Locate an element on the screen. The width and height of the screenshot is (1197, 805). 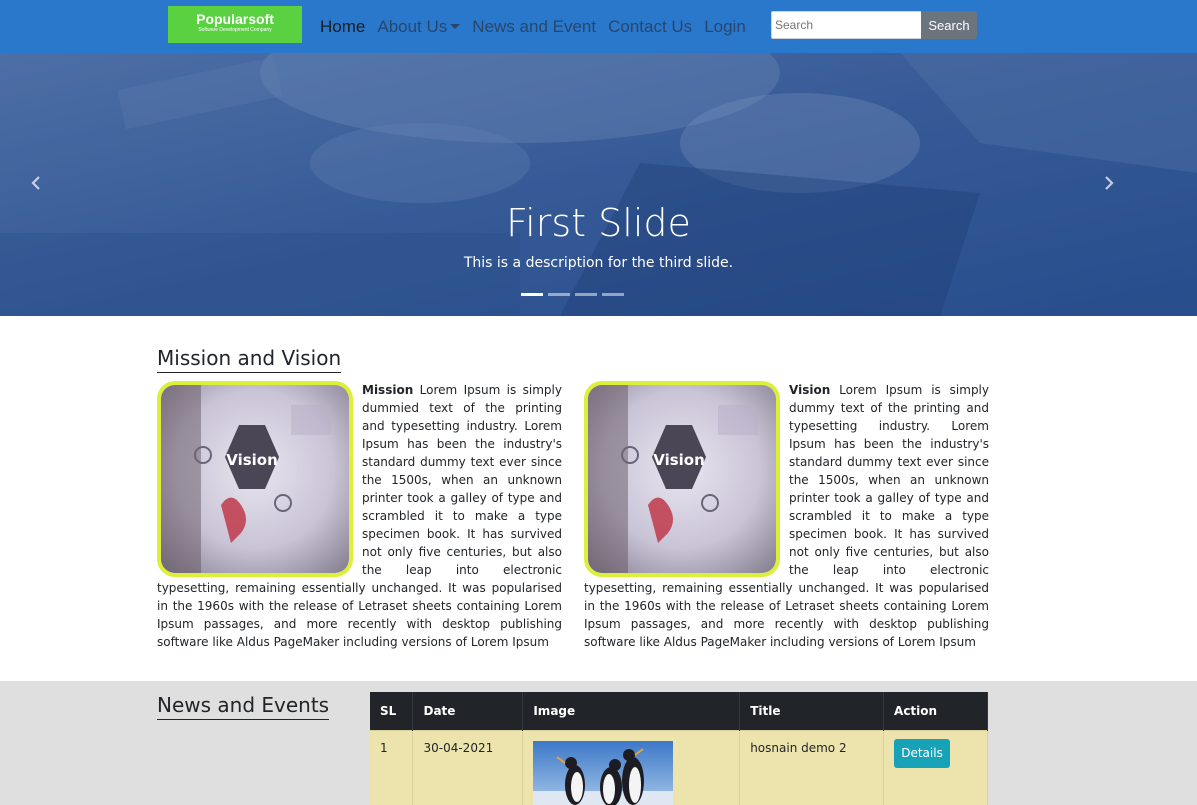
table-header-row: SL Date Image Title Action is located at coordinates (679, 711).